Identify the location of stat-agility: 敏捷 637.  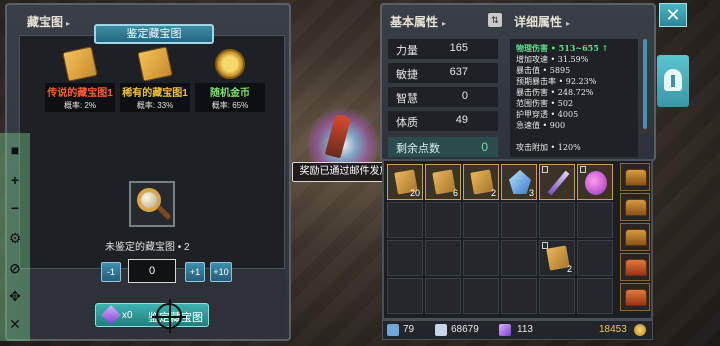
(443, 73).